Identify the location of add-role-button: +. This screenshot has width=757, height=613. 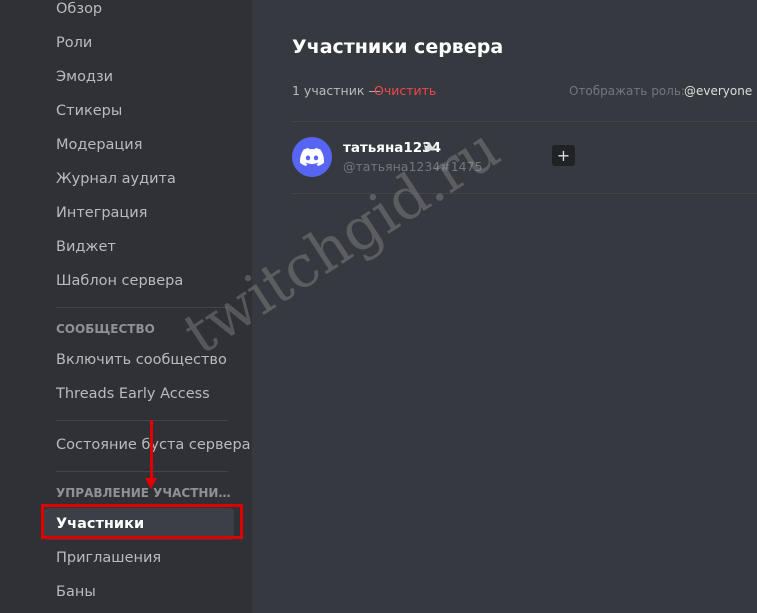
(563, 155).